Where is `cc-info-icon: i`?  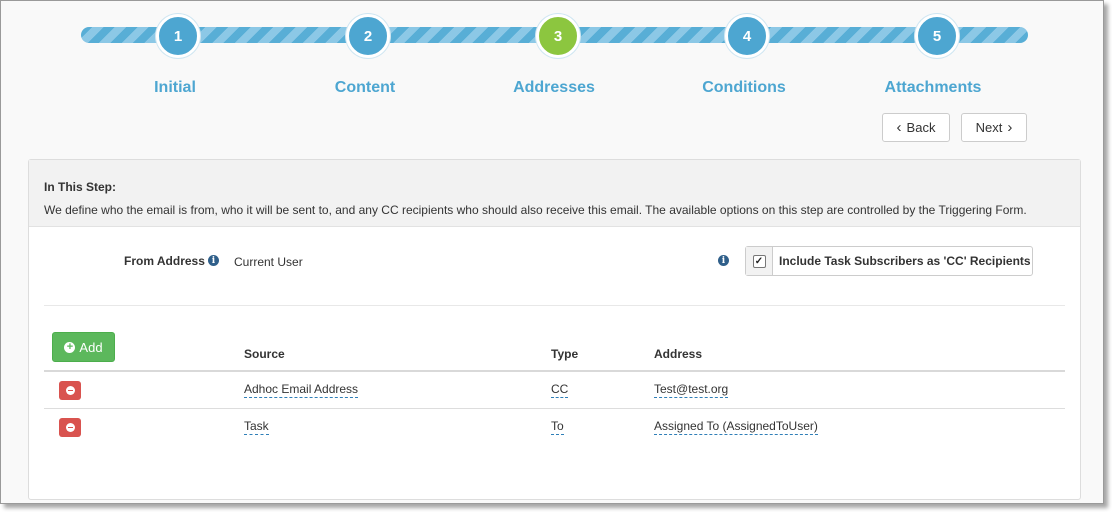 cc-info-icon: i is located at coordinates (723, 260).